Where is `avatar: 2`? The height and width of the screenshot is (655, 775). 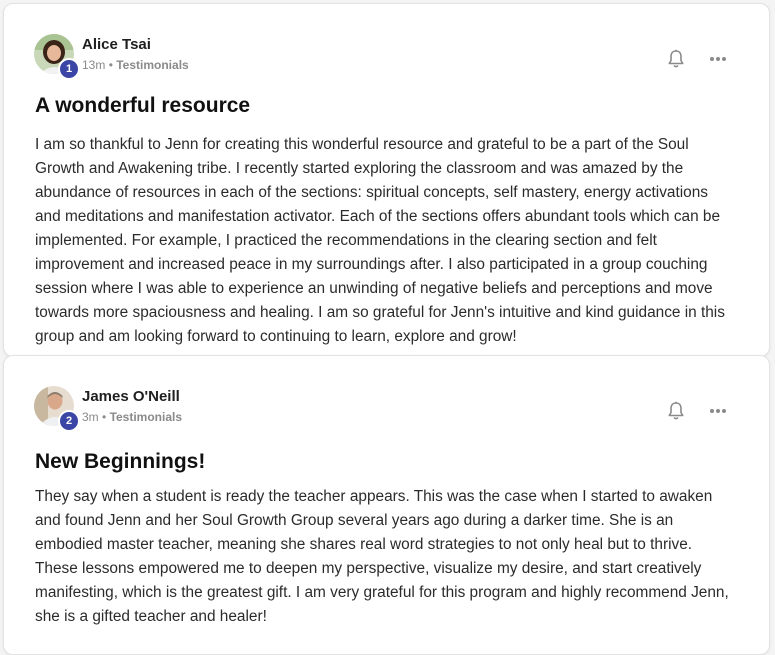 avatar: 2 is located at coordinates (57, 409).